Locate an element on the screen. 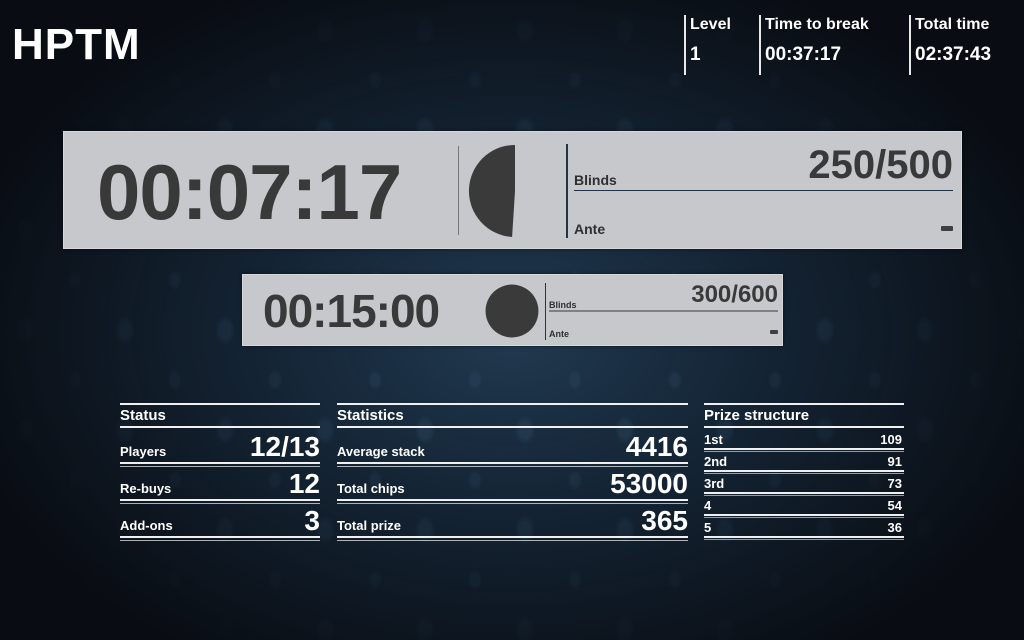  status-row: Re-buys 12 is located at coordinates (220, 485).